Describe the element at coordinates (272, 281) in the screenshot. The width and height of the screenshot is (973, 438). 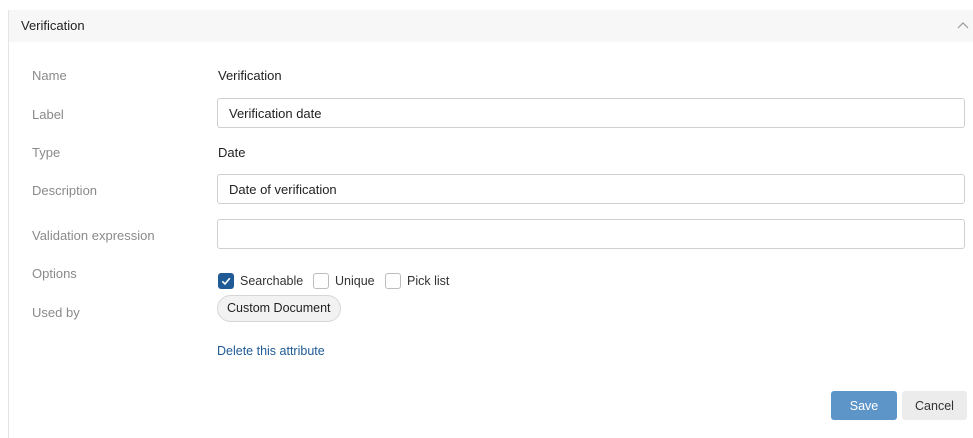
I see `searchable-label: Searchable` at that location.